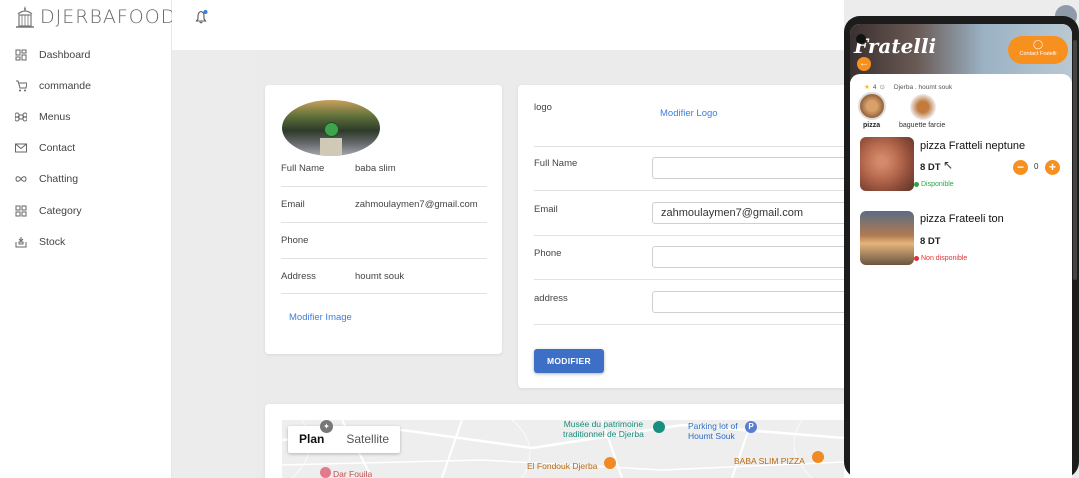 This screenshot has width=1079, height=478. What do you see at coordinates (882, 87) in the screenshot?
I see `location-pin-icon: ⊙` at bounding box center [882, 87].